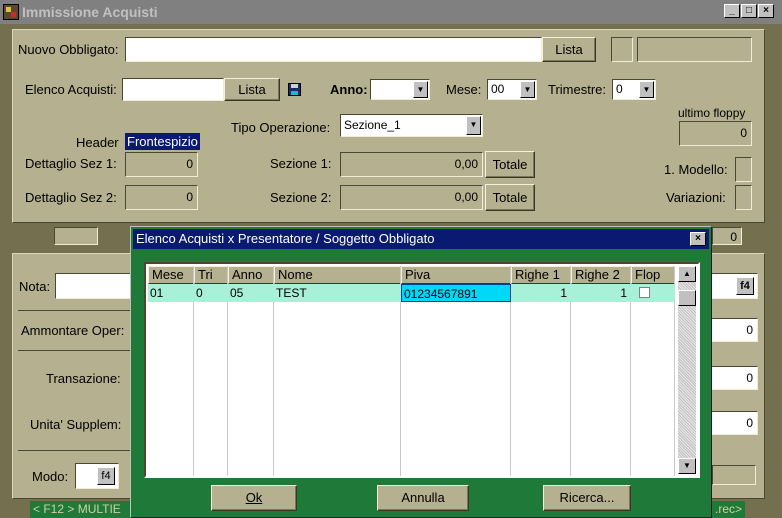  I want to click on modo-input: f4, so click(97, 476).